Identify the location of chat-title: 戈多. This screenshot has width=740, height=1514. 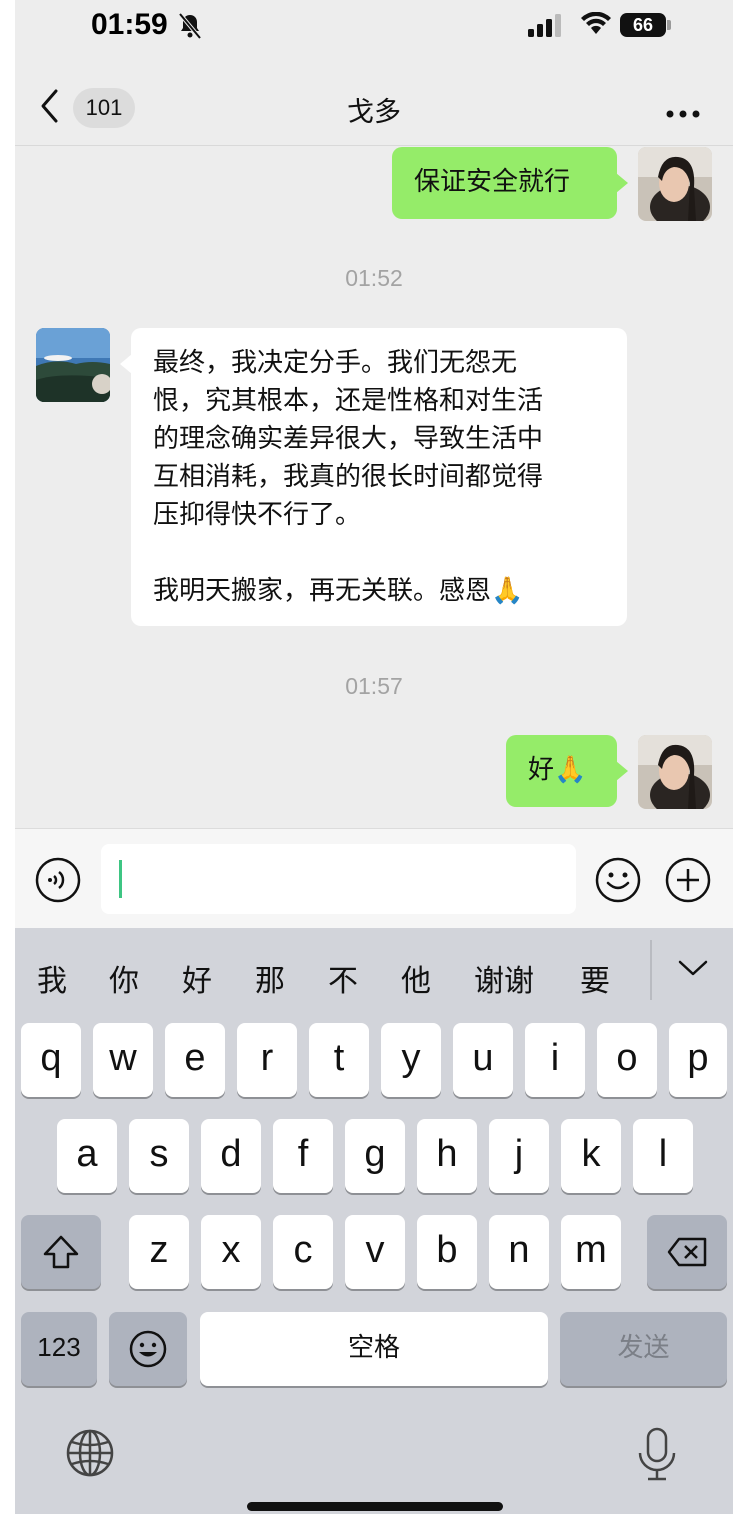
(374, 112).